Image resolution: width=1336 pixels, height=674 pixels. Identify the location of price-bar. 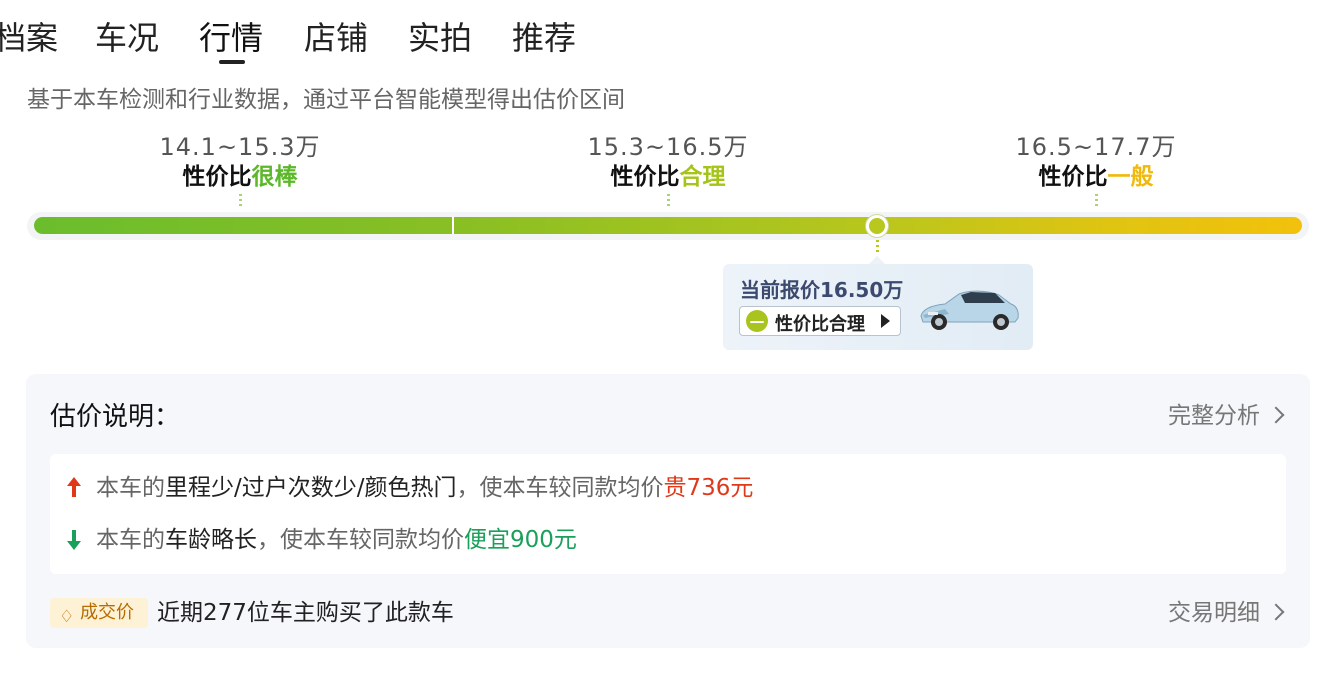
(668, 225).